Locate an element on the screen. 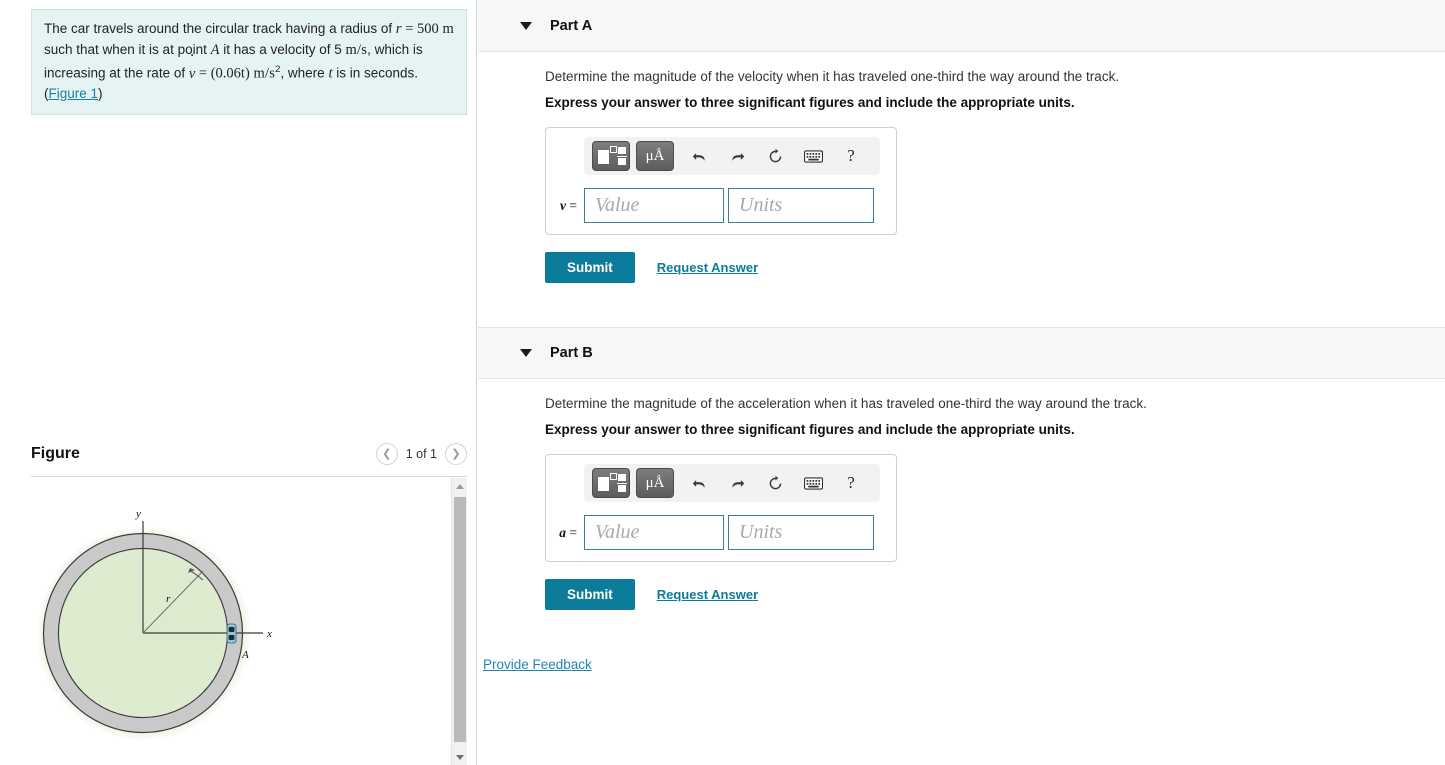 Image resolution: width=1445 pixels, height=765 pixels. part-a-answer-box: μÅ ? v = Value Units is located at coordinates (721, 181).